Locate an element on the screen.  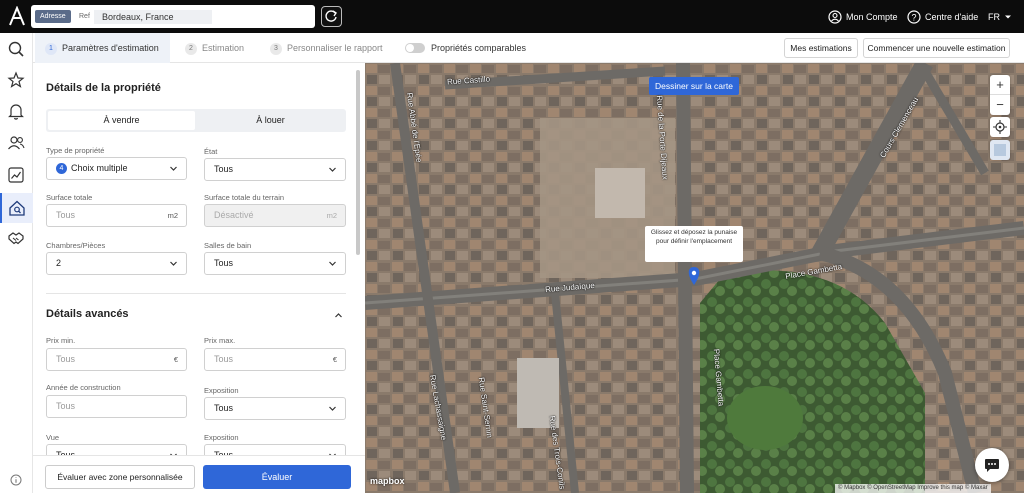
exposure-value: Tous is located at coordinates (224, 408).